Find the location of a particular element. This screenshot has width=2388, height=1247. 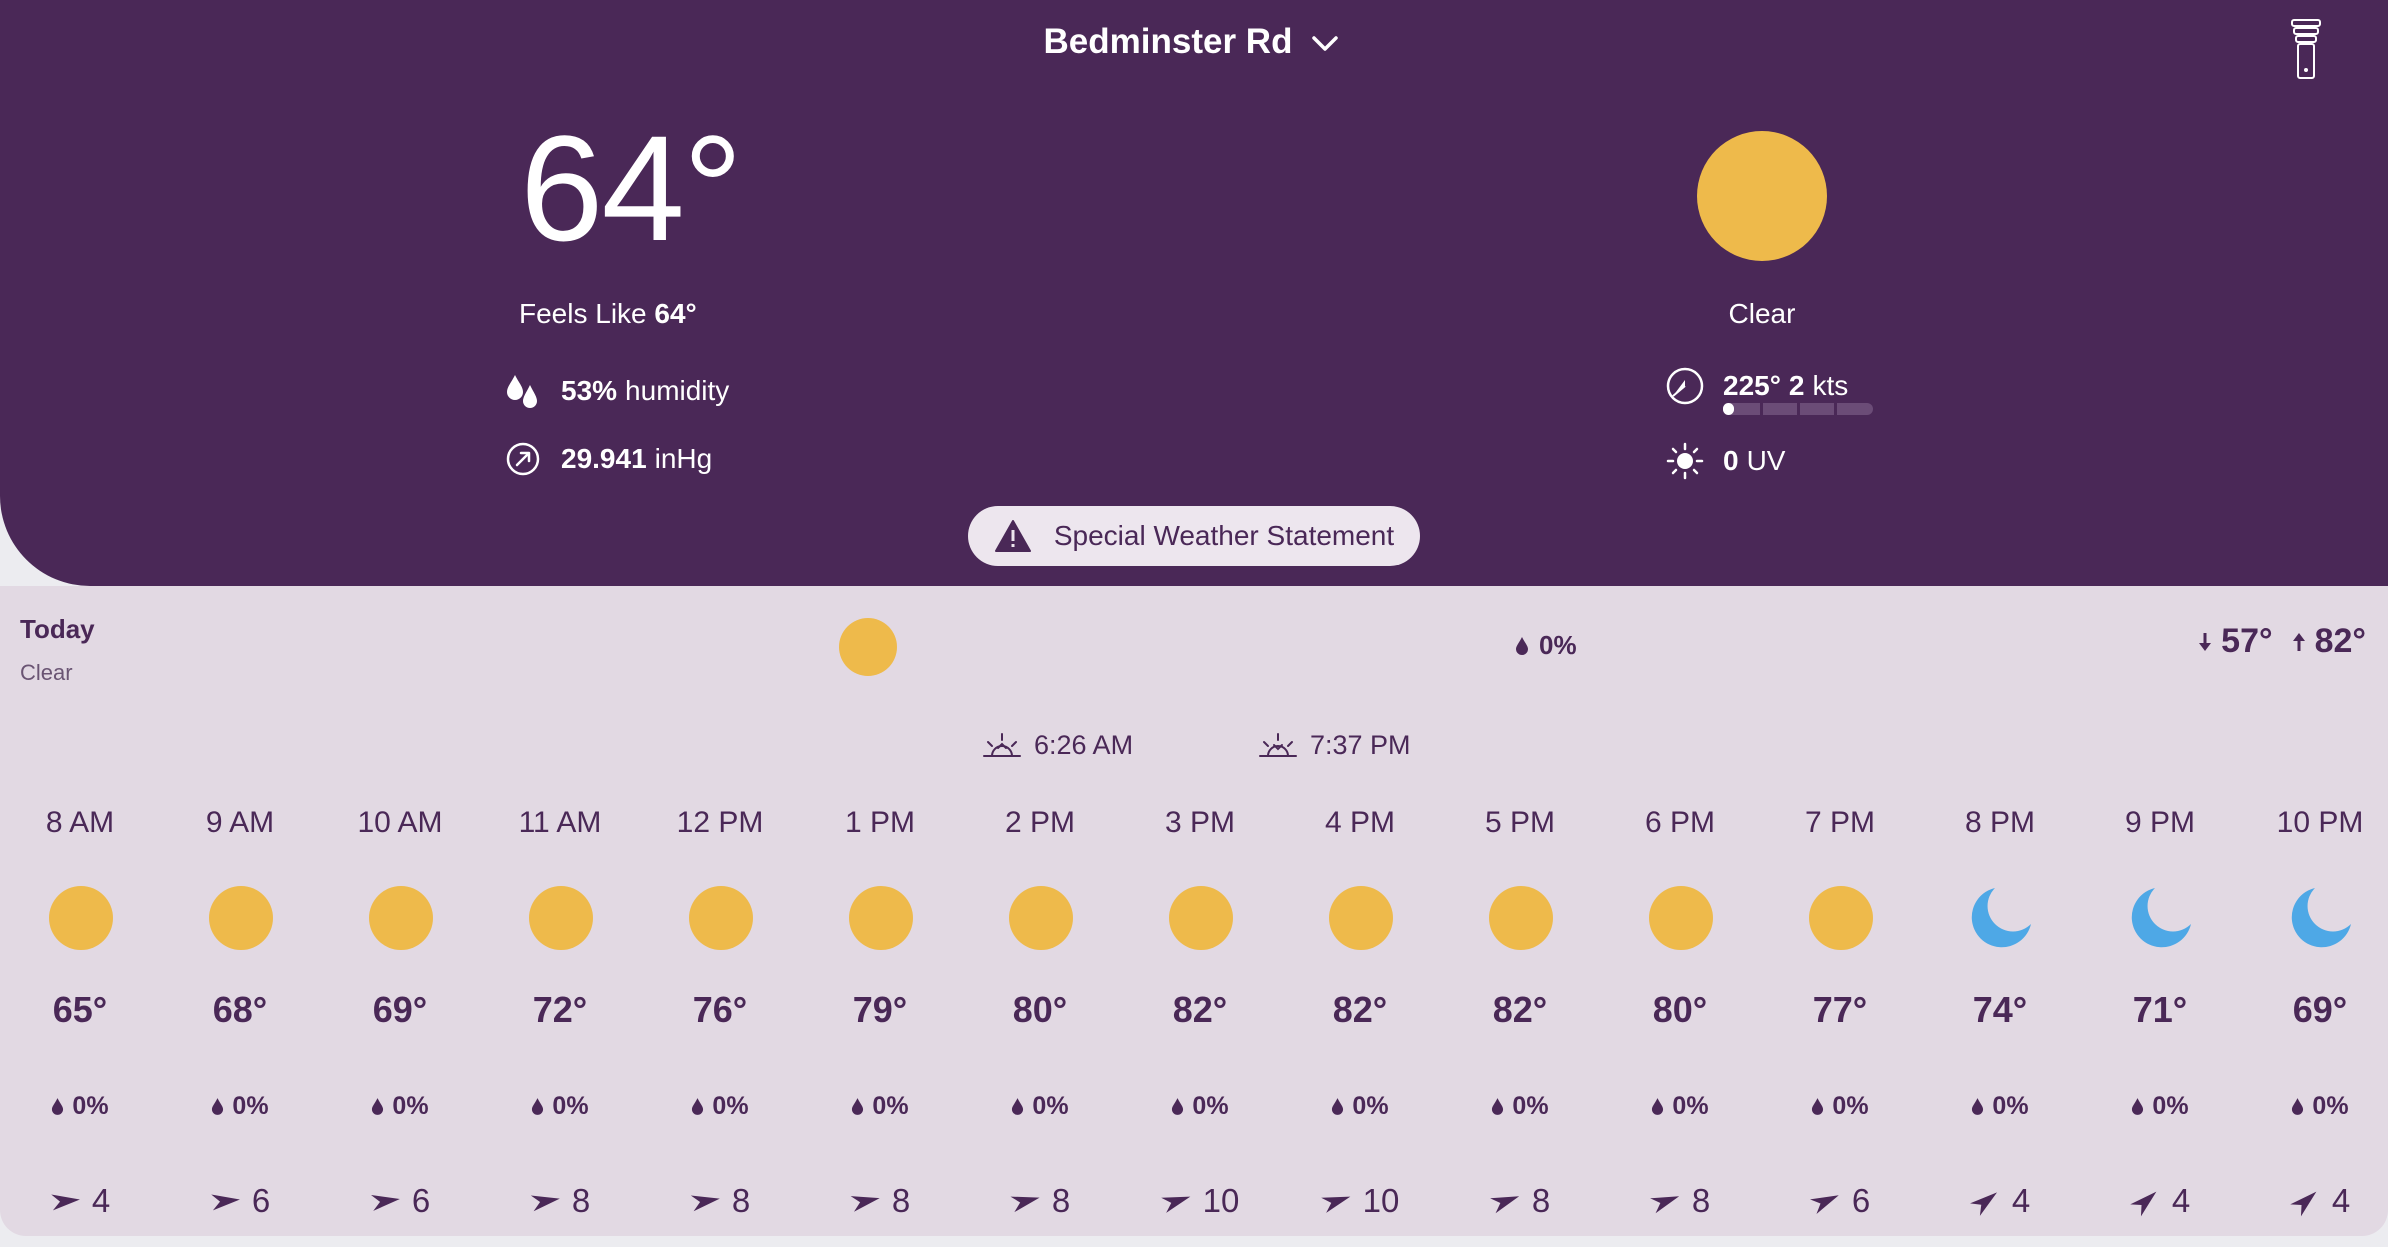

humidity-value: 53% is located at coordinates (589, 390).